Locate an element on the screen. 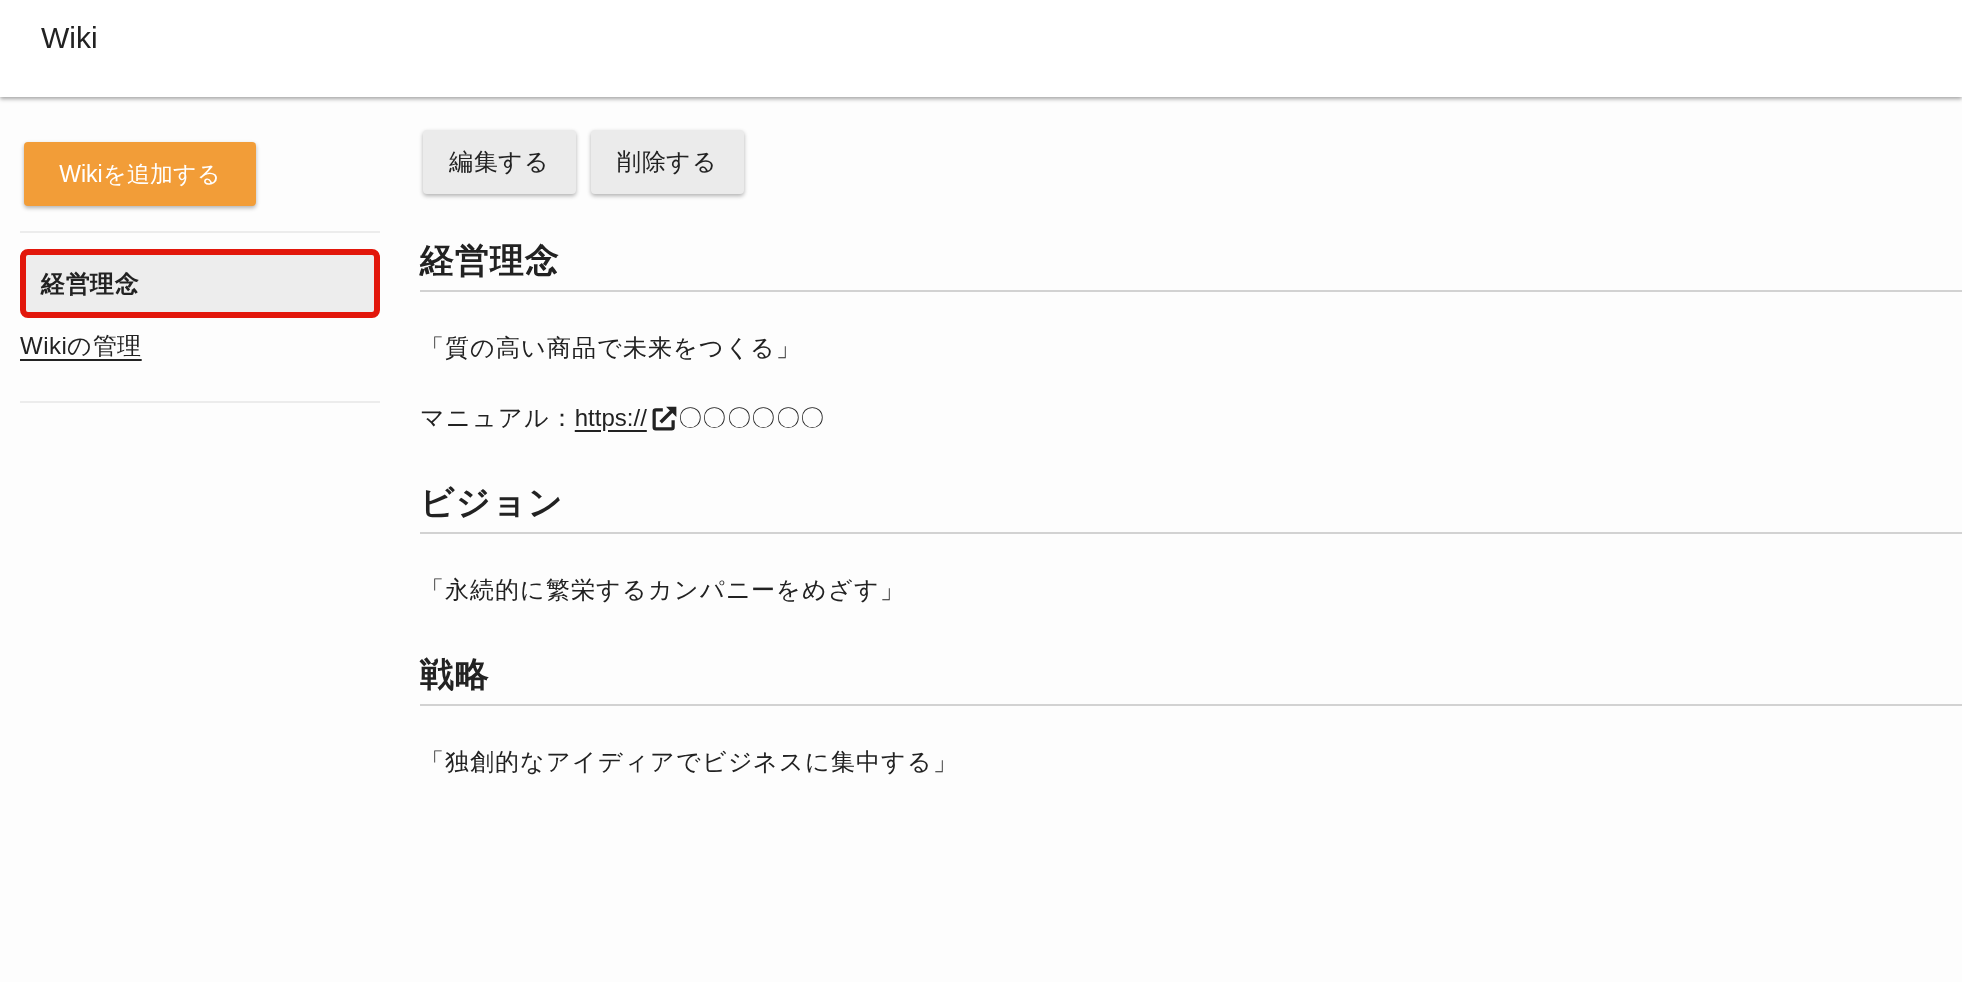 Image resolution: width=1962 pixels, height=982 pixels. edit-button: 編集する is located at coordinates (499, 162).